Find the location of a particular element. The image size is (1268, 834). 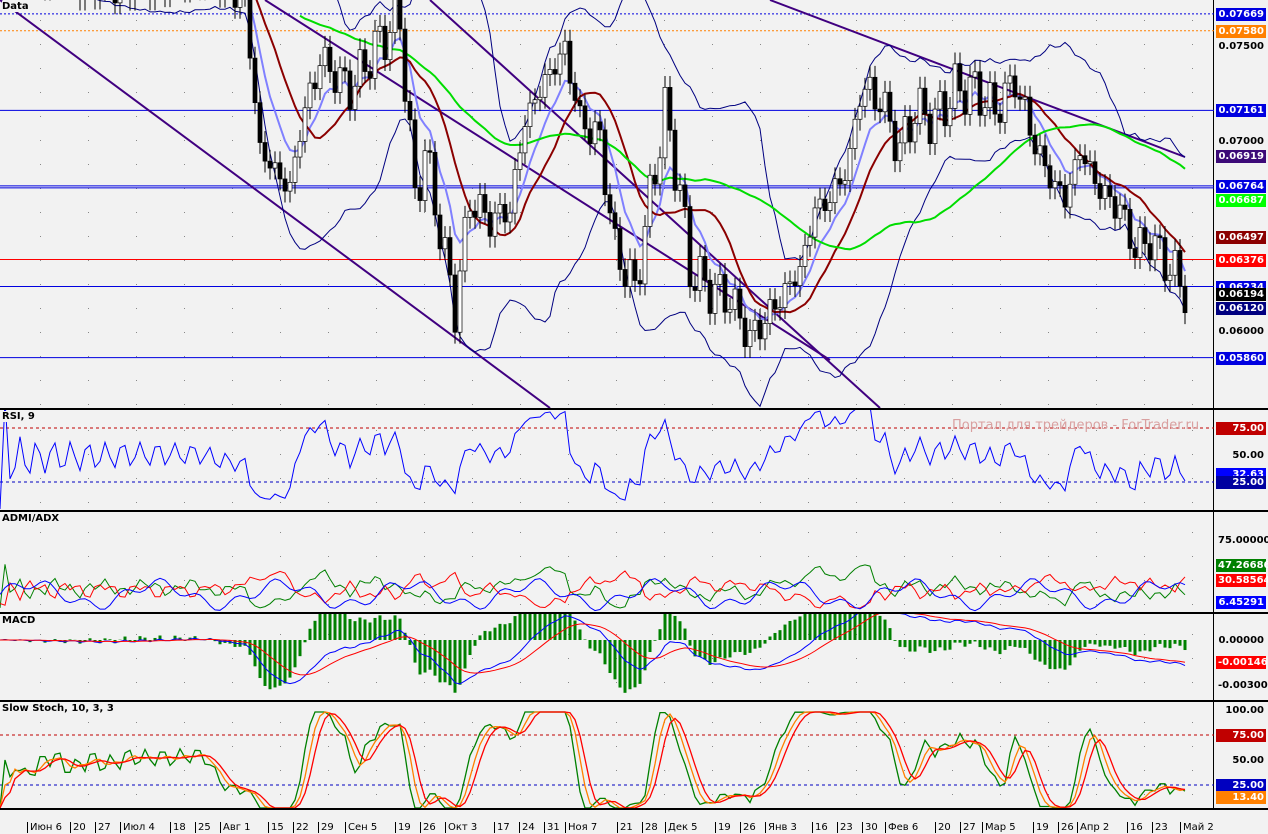

date-label: Ноя 7 is located at coordinates (581, 827).